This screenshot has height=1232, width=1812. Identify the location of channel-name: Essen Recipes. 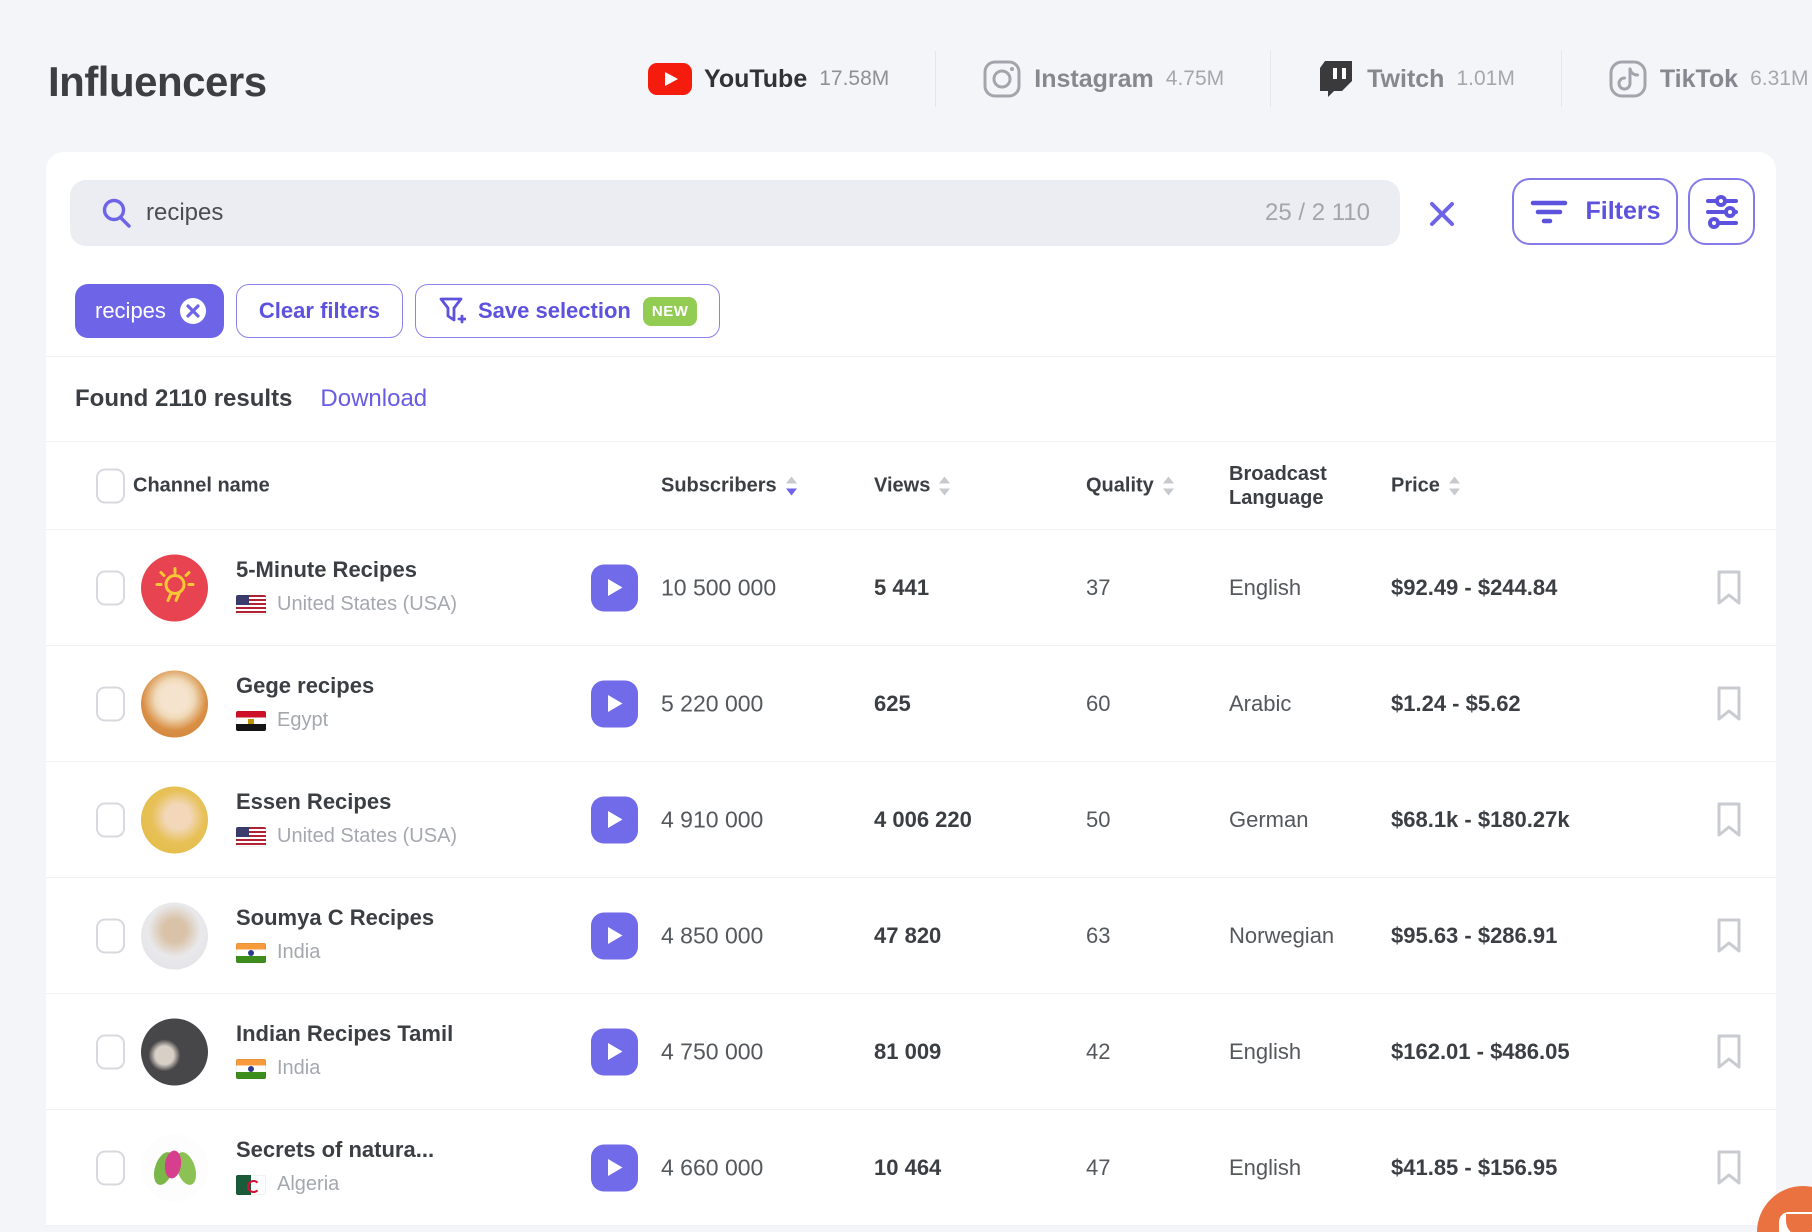
(313, 802).